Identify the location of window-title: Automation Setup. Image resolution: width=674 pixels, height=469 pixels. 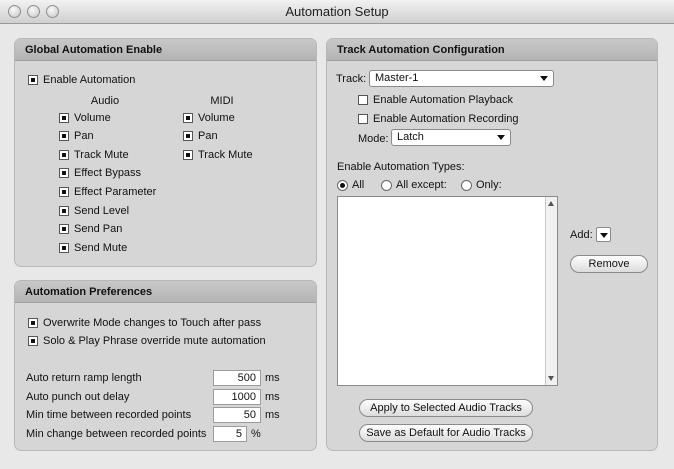
(337, 11).